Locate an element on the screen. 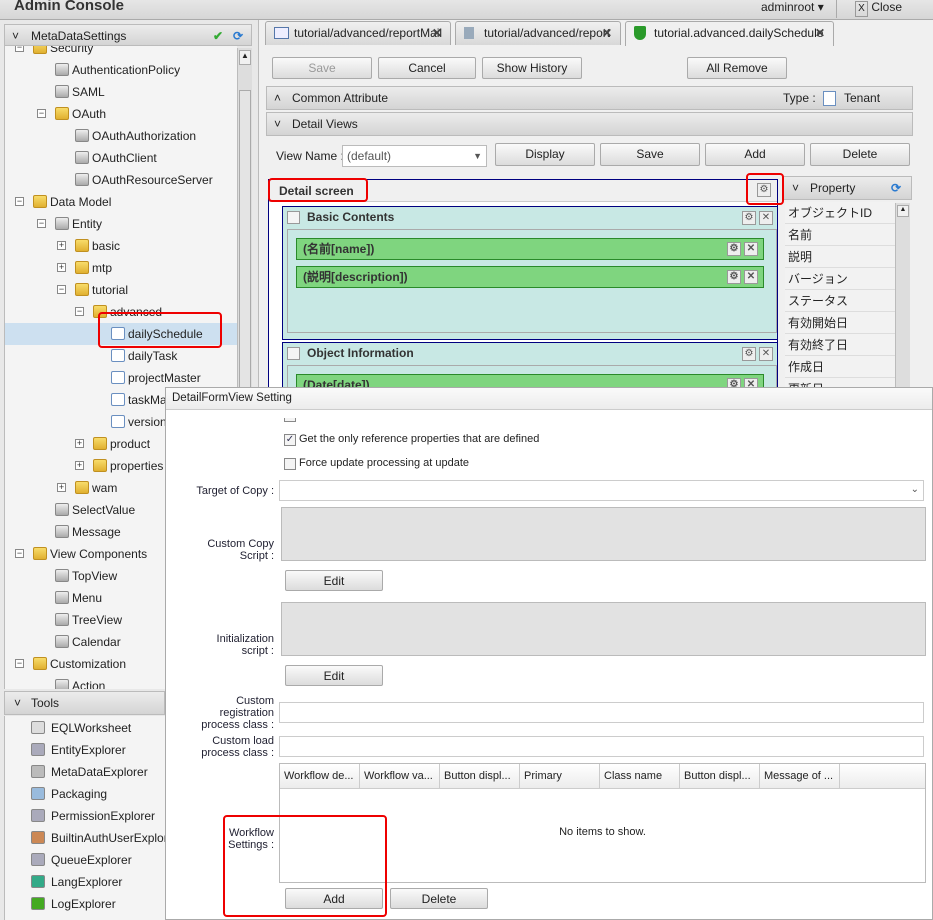 The image size is (933, 920). detail-views-header: ˅ Detail Views is located at coordinates (589, 124).